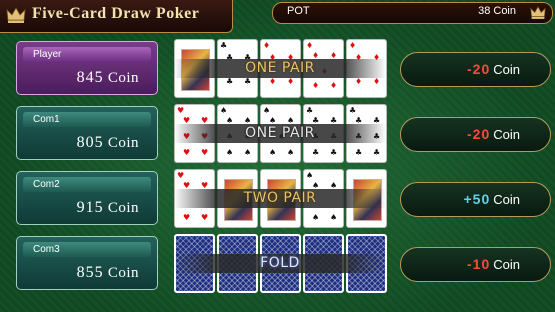 Image resolution: width=555 pixels, height=312 pixels. What do you see at coordinates (479, 264) in the screenshot?
I see `result-value: -10` at bounding box center [479, 264].